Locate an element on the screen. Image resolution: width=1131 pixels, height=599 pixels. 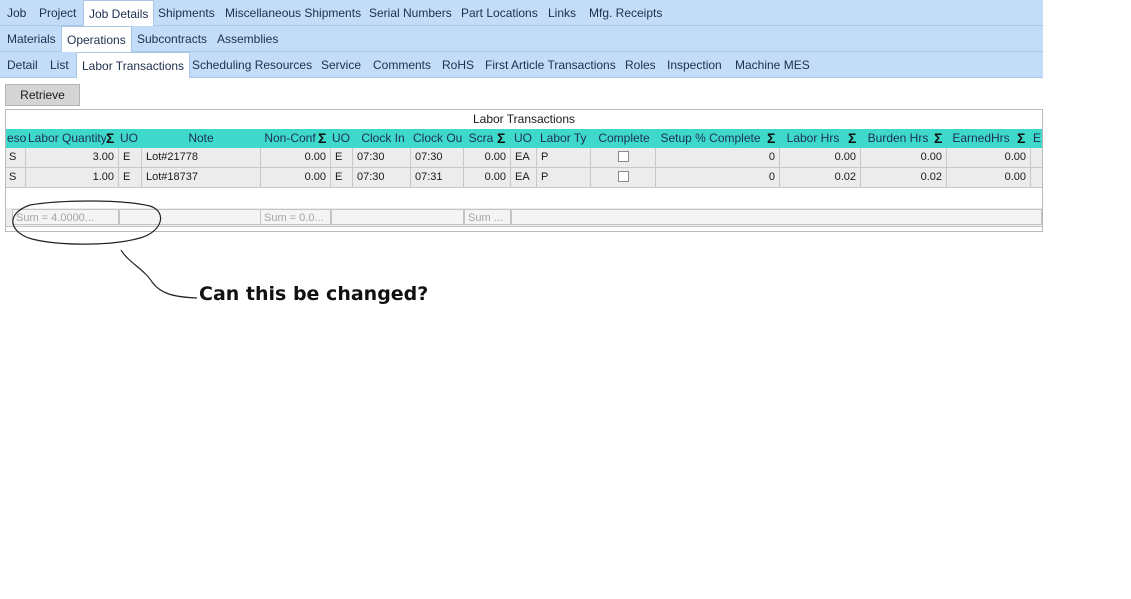
annotation-ellipse is located at coordinates (87, 222).